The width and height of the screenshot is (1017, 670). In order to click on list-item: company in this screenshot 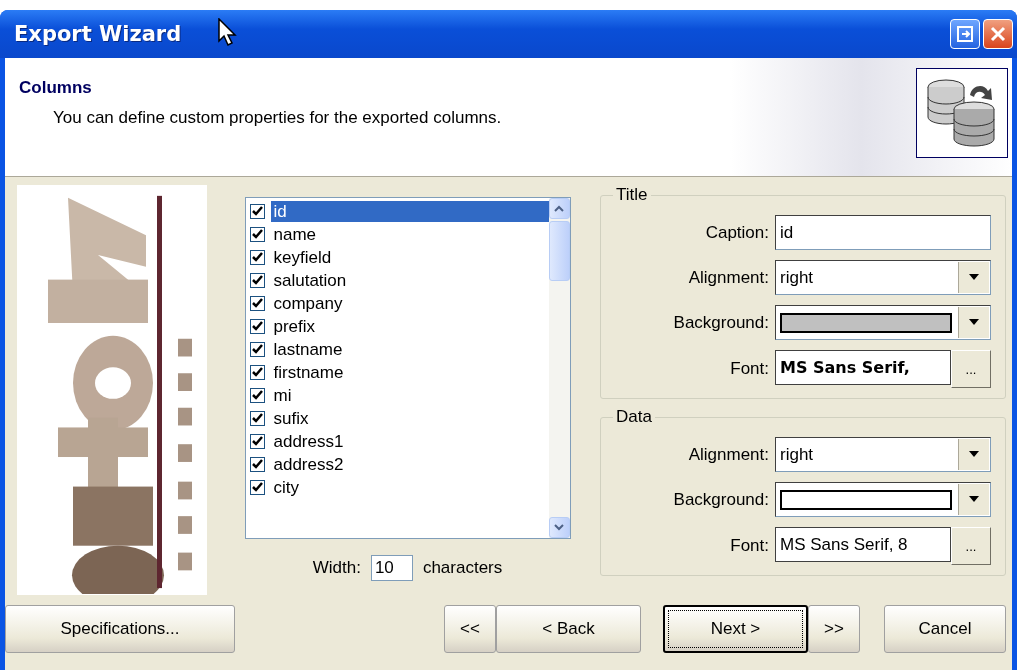, I will do `click(308, 303)`.